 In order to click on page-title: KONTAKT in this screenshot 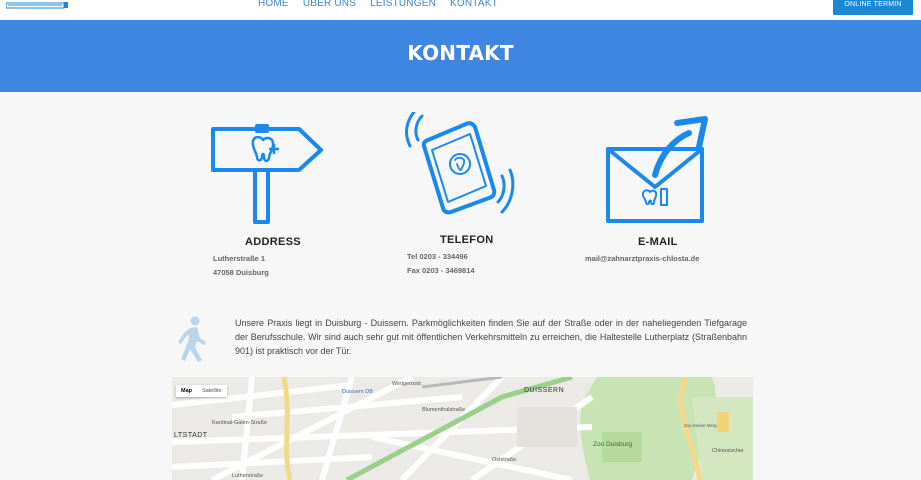, I will do `click(460, 53)`.